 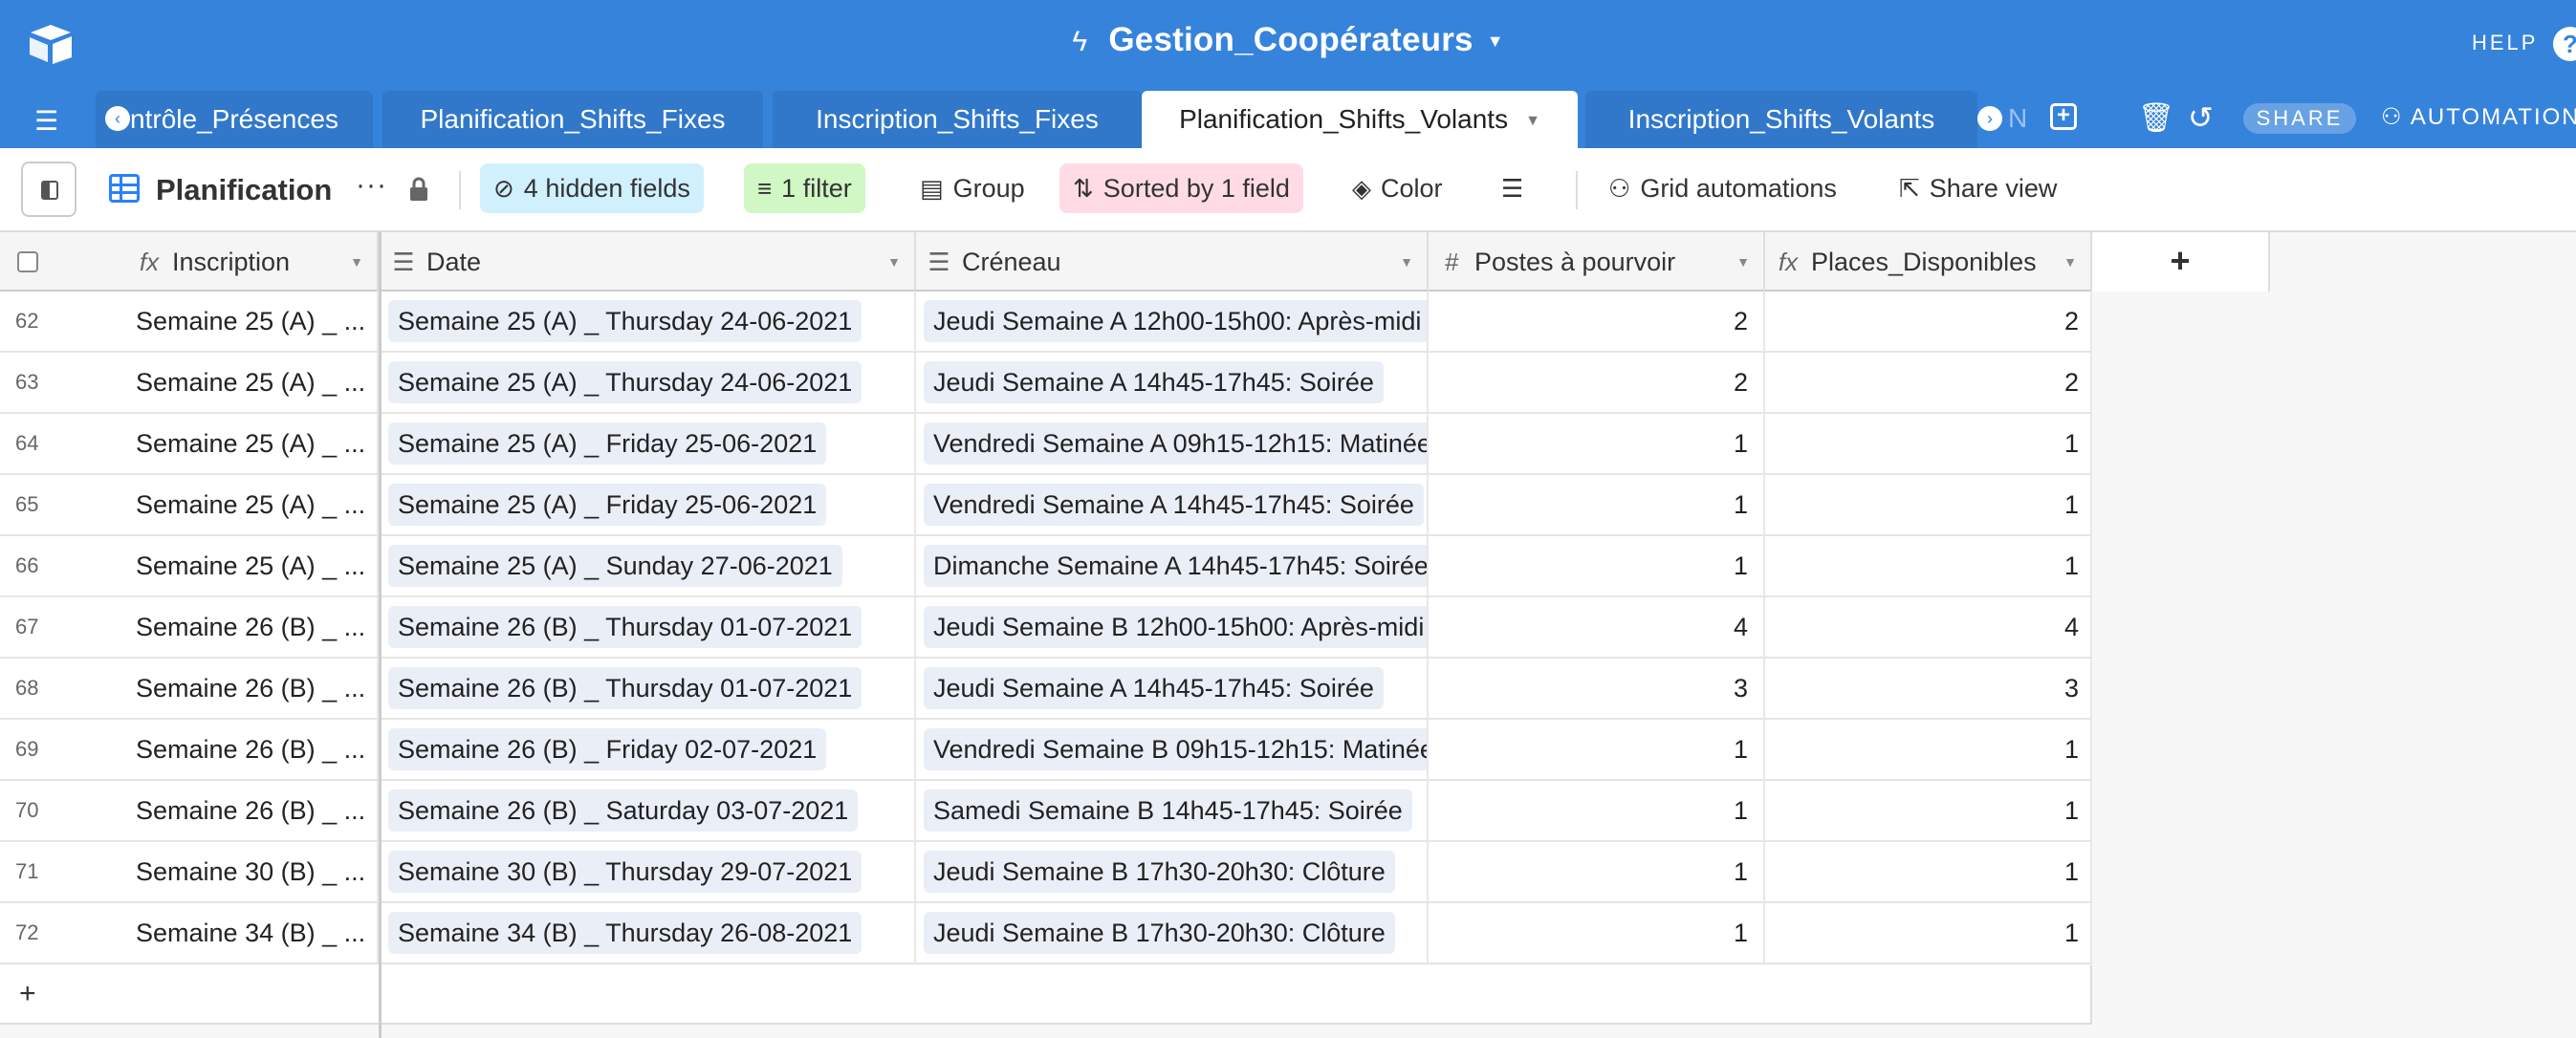 What do you see at coordinates (1288, 40) in the screenshot?
I see `base-title: ϟ Gestion_Coopérateurs ▼` at bounding box center [1288, 40].